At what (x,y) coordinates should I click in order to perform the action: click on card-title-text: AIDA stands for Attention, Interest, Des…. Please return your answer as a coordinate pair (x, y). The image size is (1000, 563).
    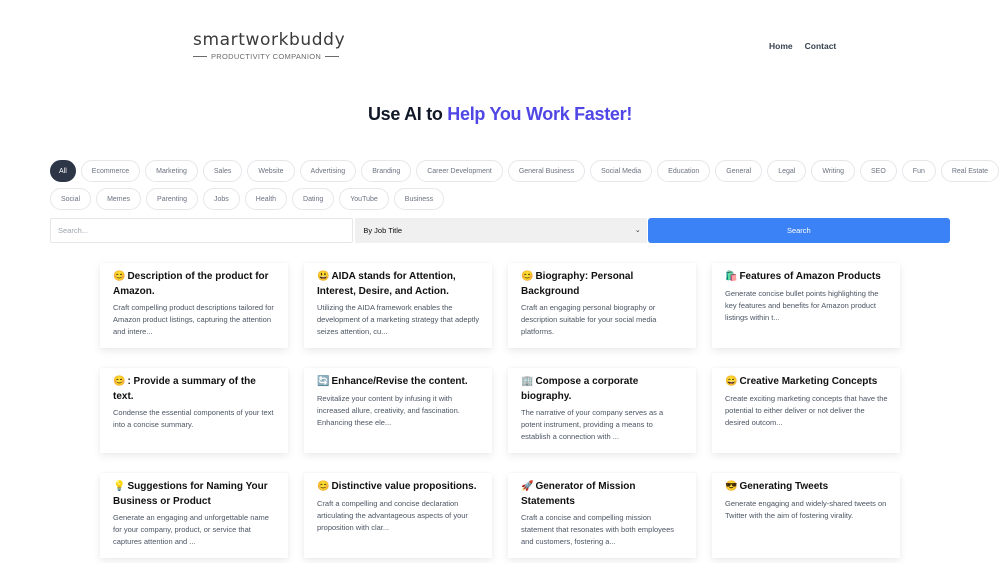
    Looking at the image, I should click on (386, 284).